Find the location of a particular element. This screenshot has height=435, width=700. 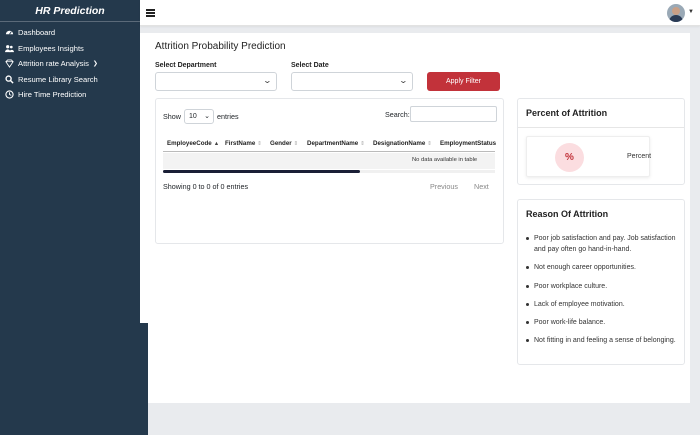

column-header-gender: Gender ⇕ is located at coordinates (284, 143).